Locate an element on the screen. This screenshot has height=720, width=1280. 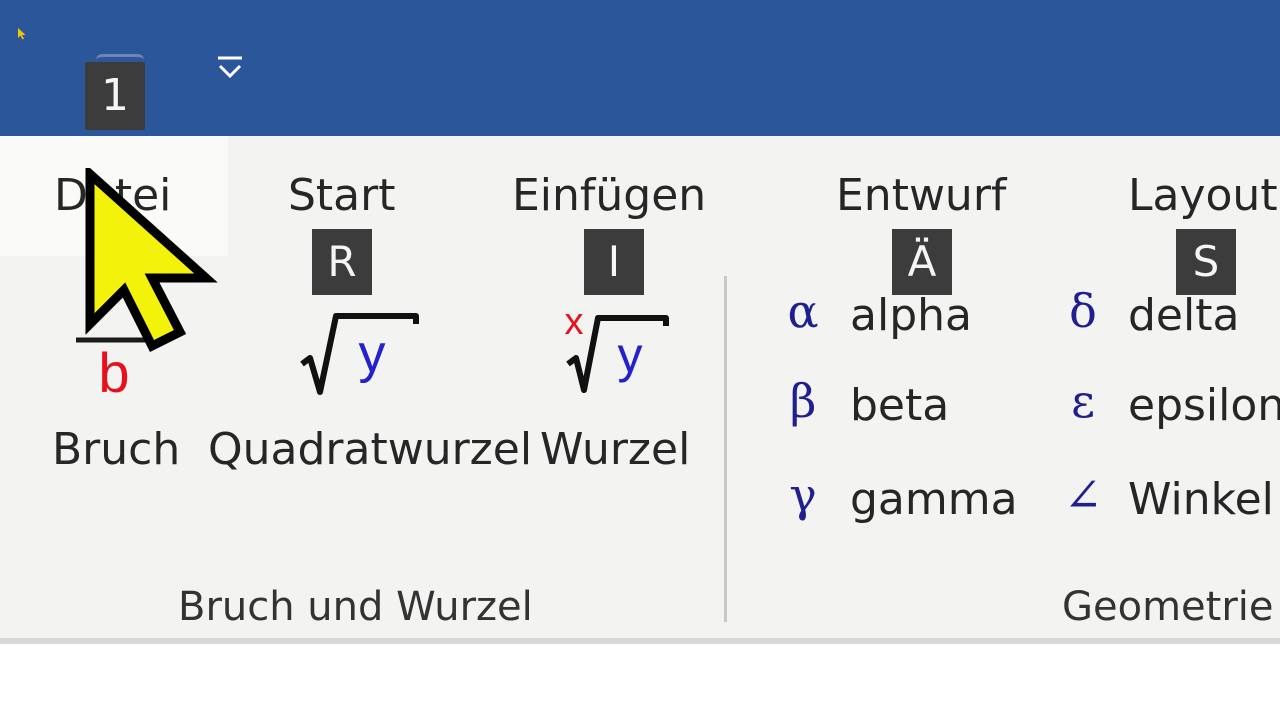
beta-label: beta is located at coordinates (900, 405).